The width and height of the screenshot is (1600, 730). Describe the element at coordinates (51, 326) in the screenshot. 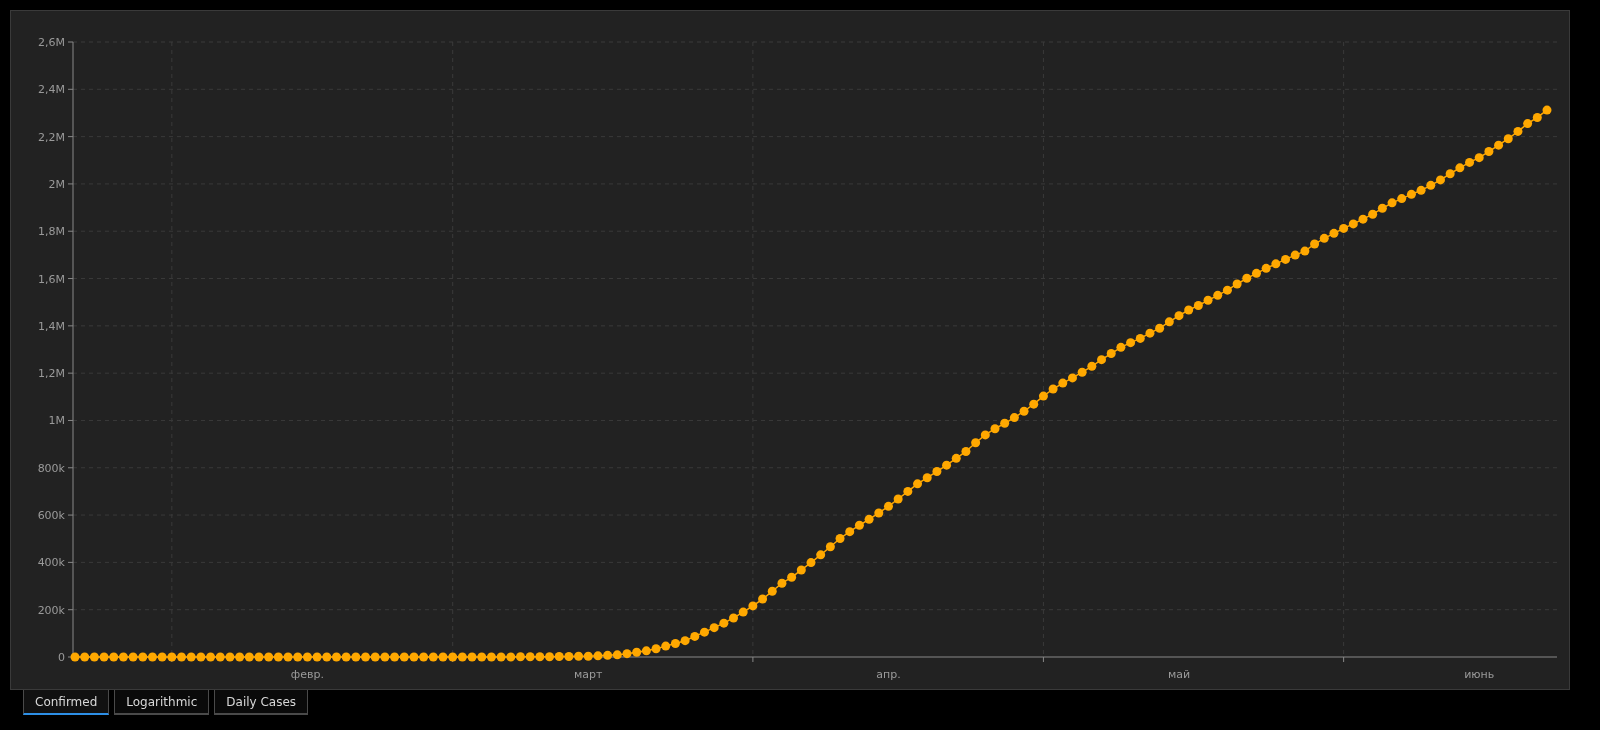

I see `axis-label: 1,4M` at that location.